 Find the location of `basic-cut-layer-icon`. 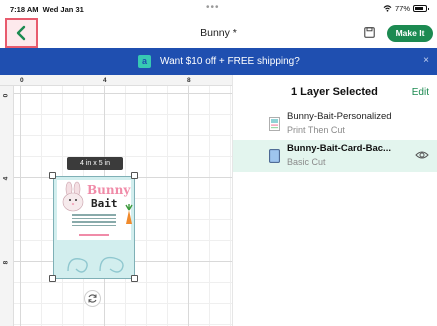

basic-cut-layer-icon is located at coordinates (274, 156).